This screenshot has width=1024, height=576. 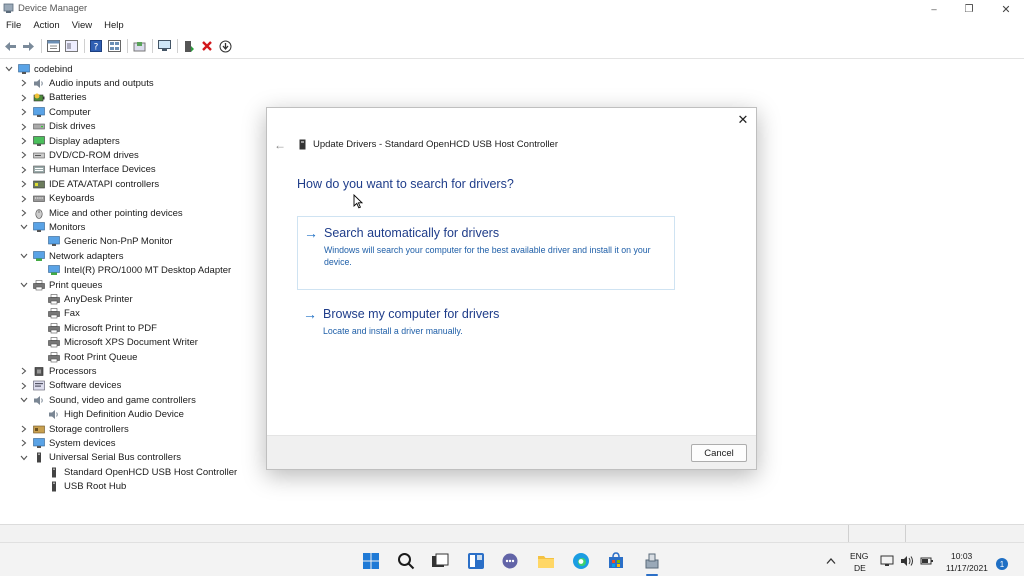 What do you see at coordinates (164, 46) in the screenshot?
I see `monitor-icon` at bounding box center [164, 46].